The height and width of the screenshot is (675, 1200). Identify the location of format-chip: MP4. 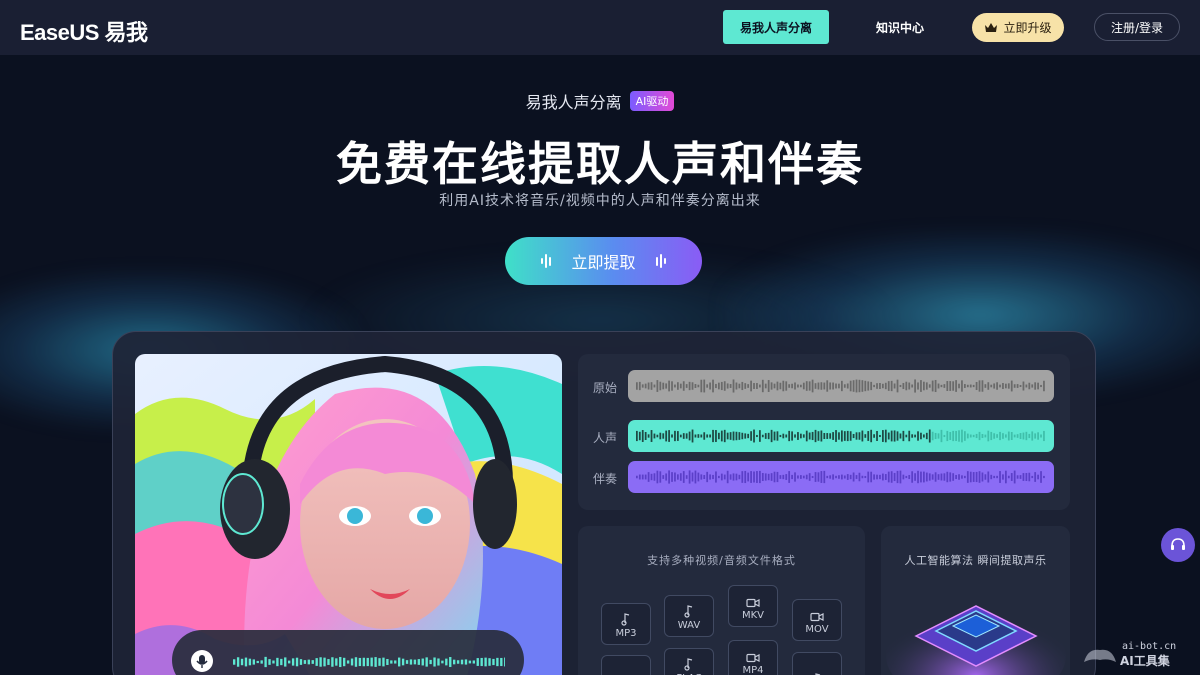
(753, 657).